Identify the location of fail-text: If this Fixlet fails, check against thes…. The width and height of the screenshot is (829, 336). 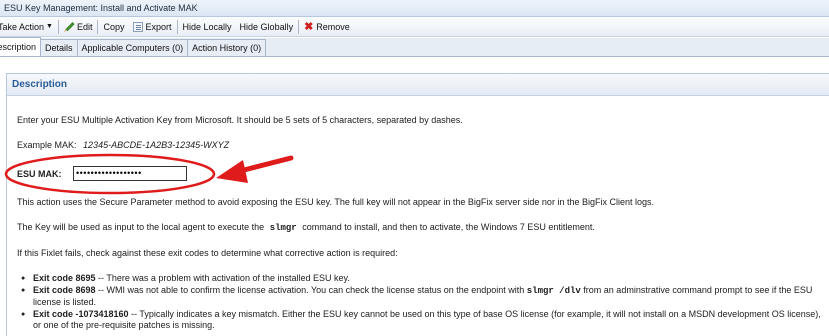
(207, 253).